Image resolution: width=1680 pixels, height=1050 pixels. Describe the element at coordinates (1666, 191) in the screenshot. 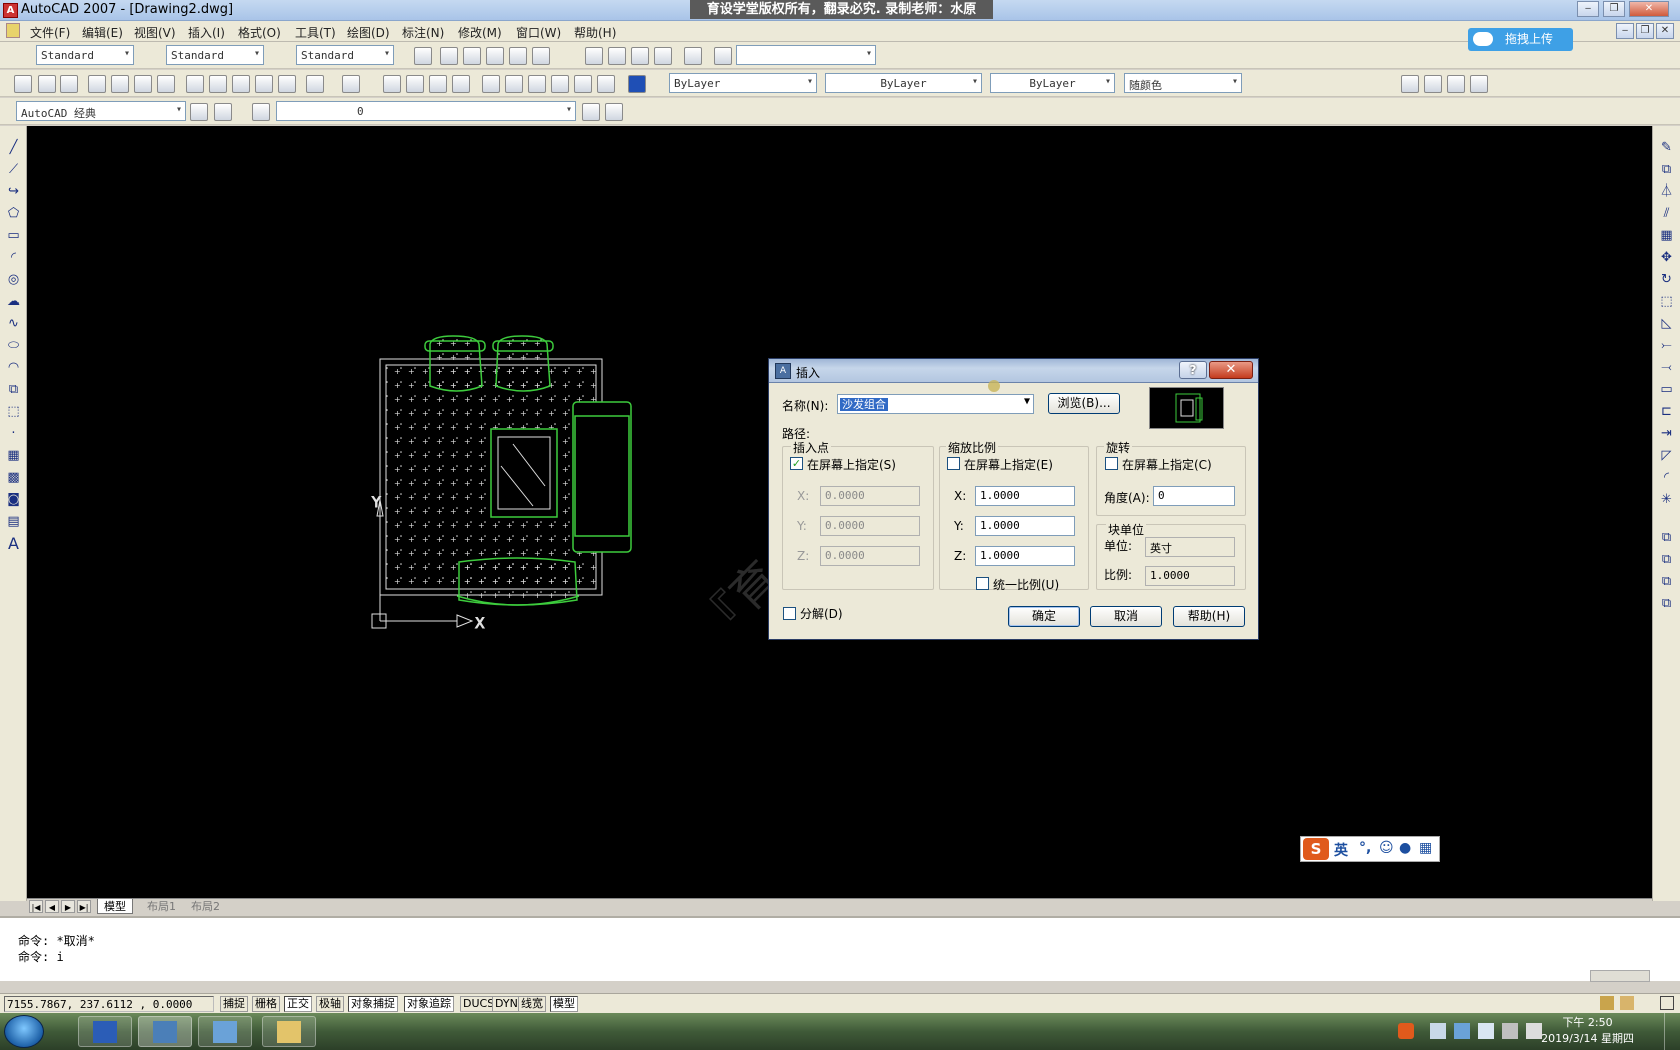

I see `mirror-icon: ⏃` at that location.